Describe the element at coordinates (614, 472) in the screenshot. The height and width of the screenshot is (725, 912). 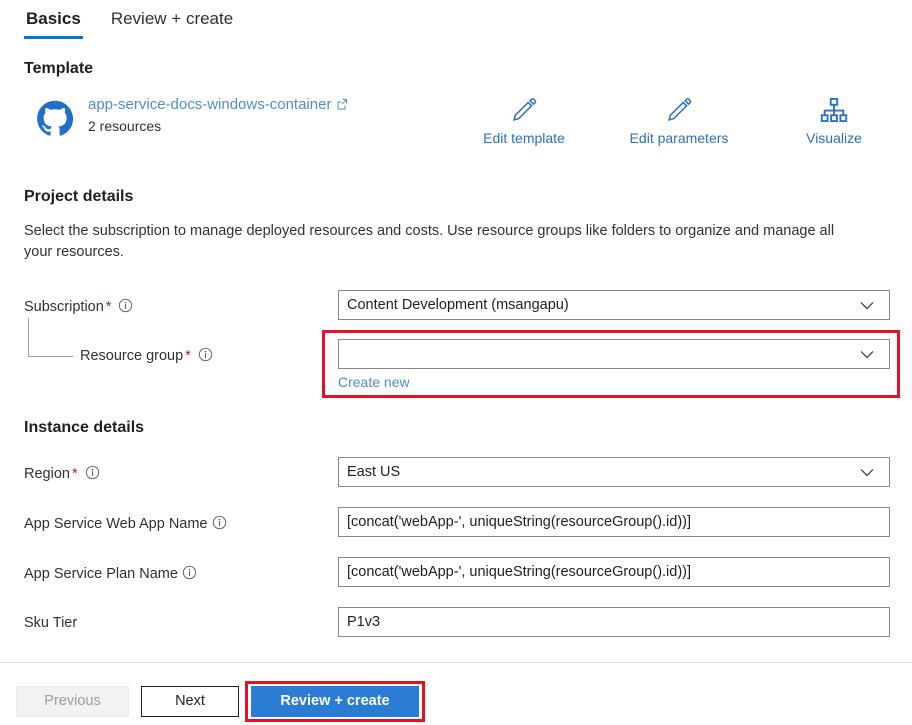
I see `region-select` at that location.